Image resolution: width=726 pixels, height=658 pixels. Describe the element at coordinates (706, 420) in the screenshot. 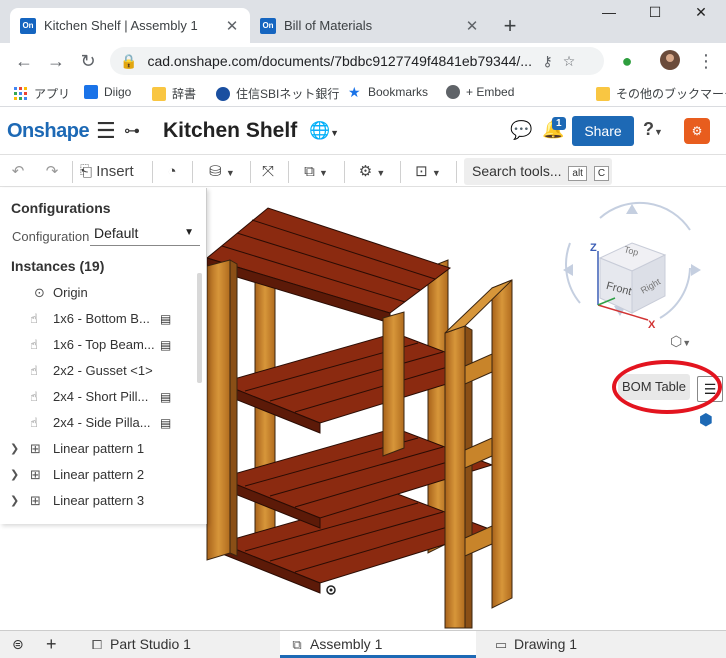

I see `assembly-cube-icon: ⬢` at that location.